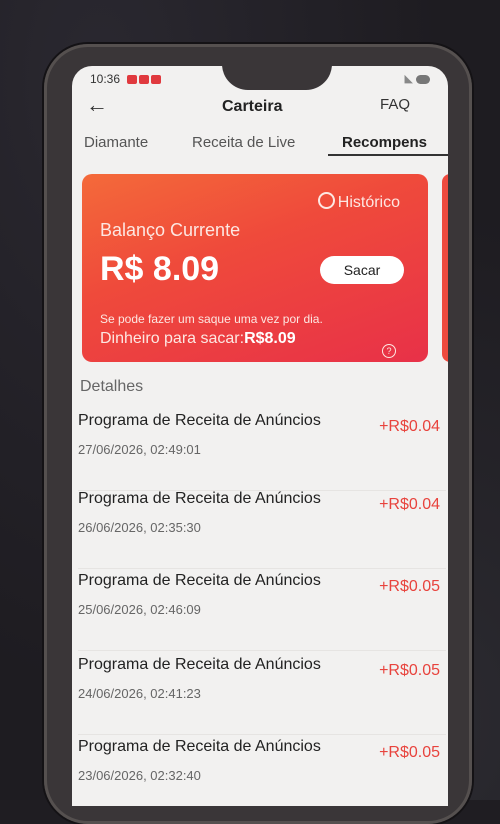 This screenshot has width=500, height=824. Describe the element at coordinates (139, 527) in the screenshot. I see `item-date: 26/06/2026, 02:35:30` at that location.